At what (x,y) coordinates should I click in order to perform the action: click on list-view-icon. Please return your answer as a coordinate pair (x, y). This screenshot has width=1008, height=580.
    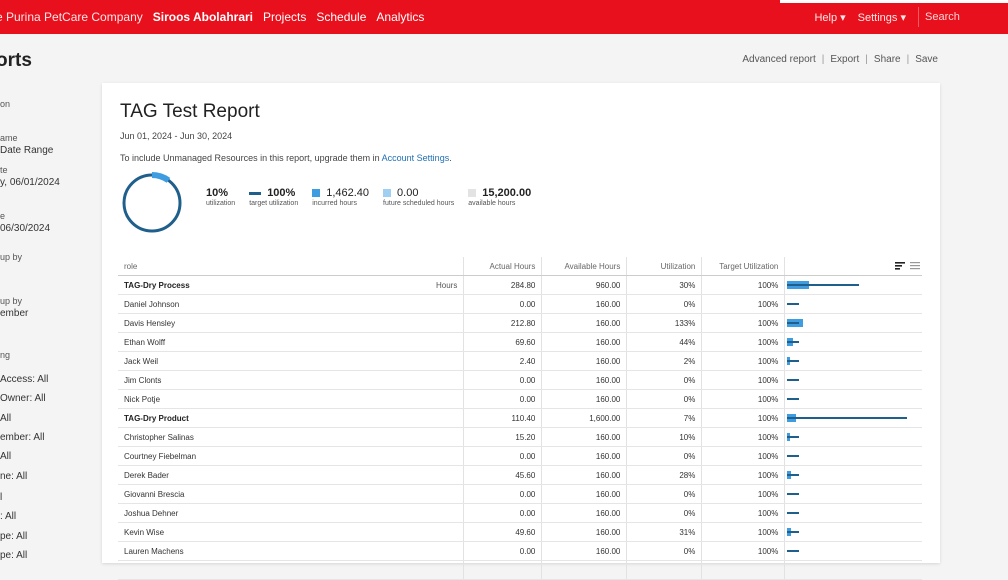
    Looking at the image, I should click on (915, 266).